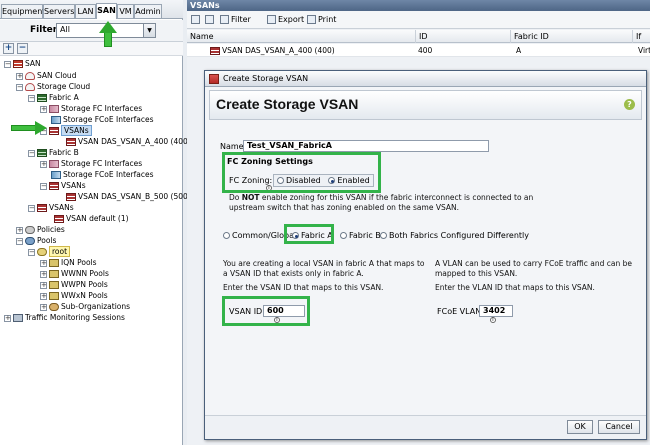  I want to click on filter-button: Filter, so click(235, 20).